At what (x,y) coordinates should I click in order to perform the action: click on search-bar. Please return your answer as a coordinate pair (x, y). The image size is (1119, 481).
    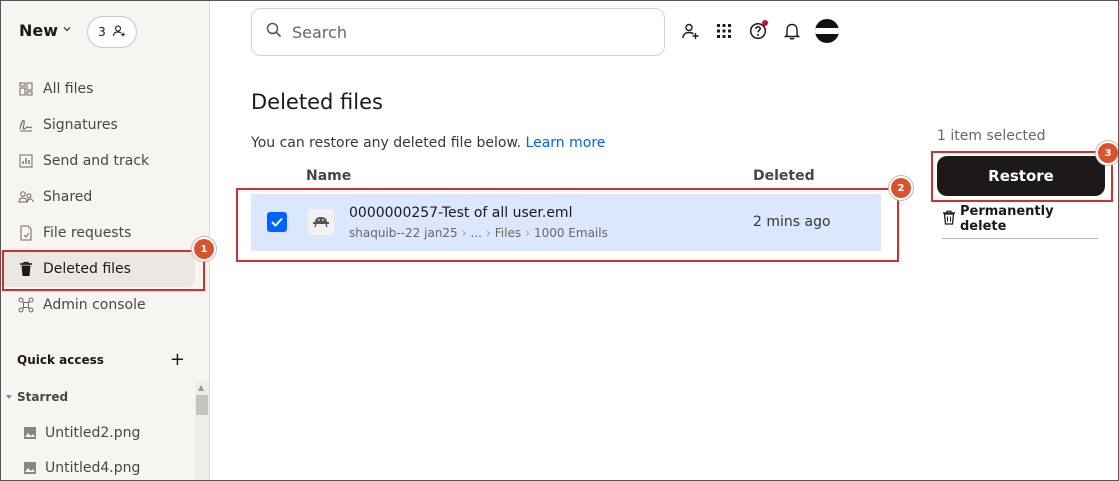
    Looking at the image, I should click on (458, 32).